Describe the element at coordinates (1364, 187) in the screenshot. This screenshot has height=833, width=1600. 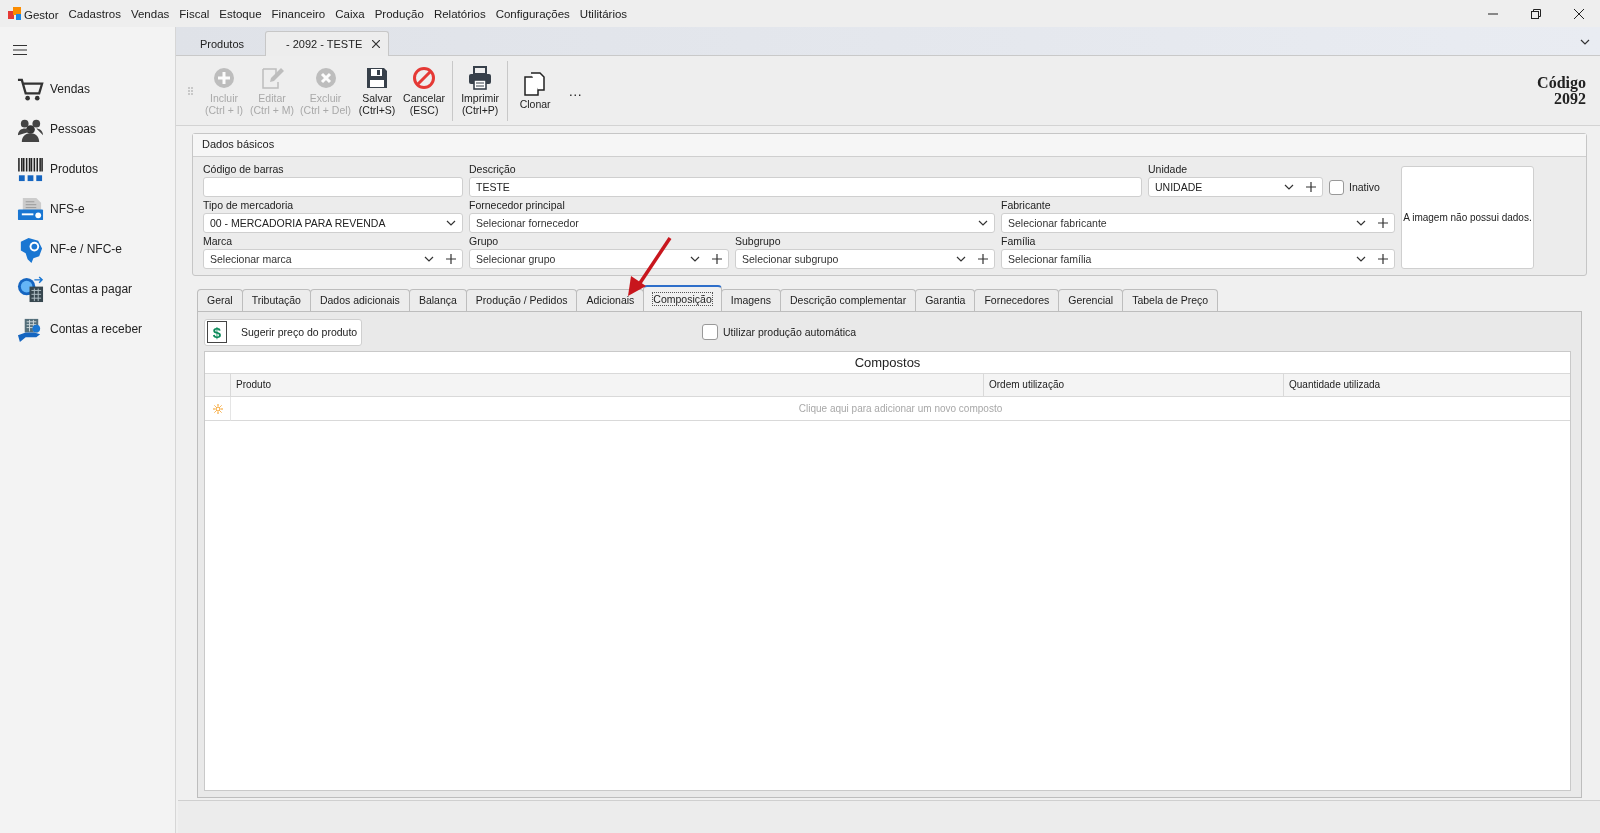
I see `checkbox-label: Inativo` at that location.